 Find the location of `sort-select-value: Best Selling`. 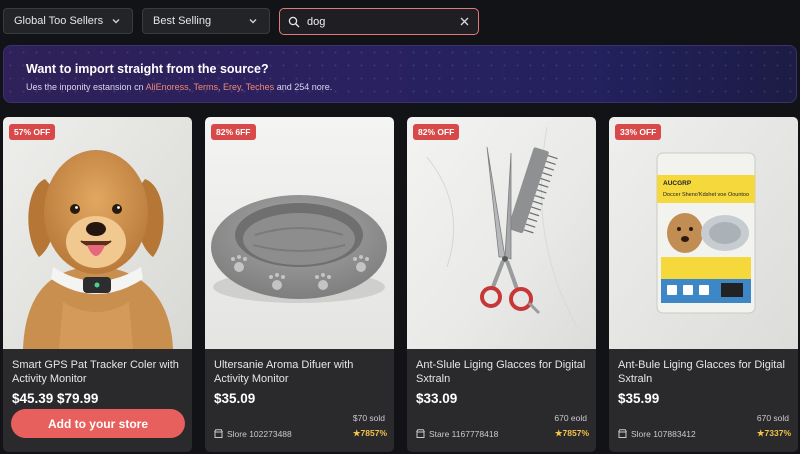

sort-select-value: Best Selling is located at coordinates (182, 21).